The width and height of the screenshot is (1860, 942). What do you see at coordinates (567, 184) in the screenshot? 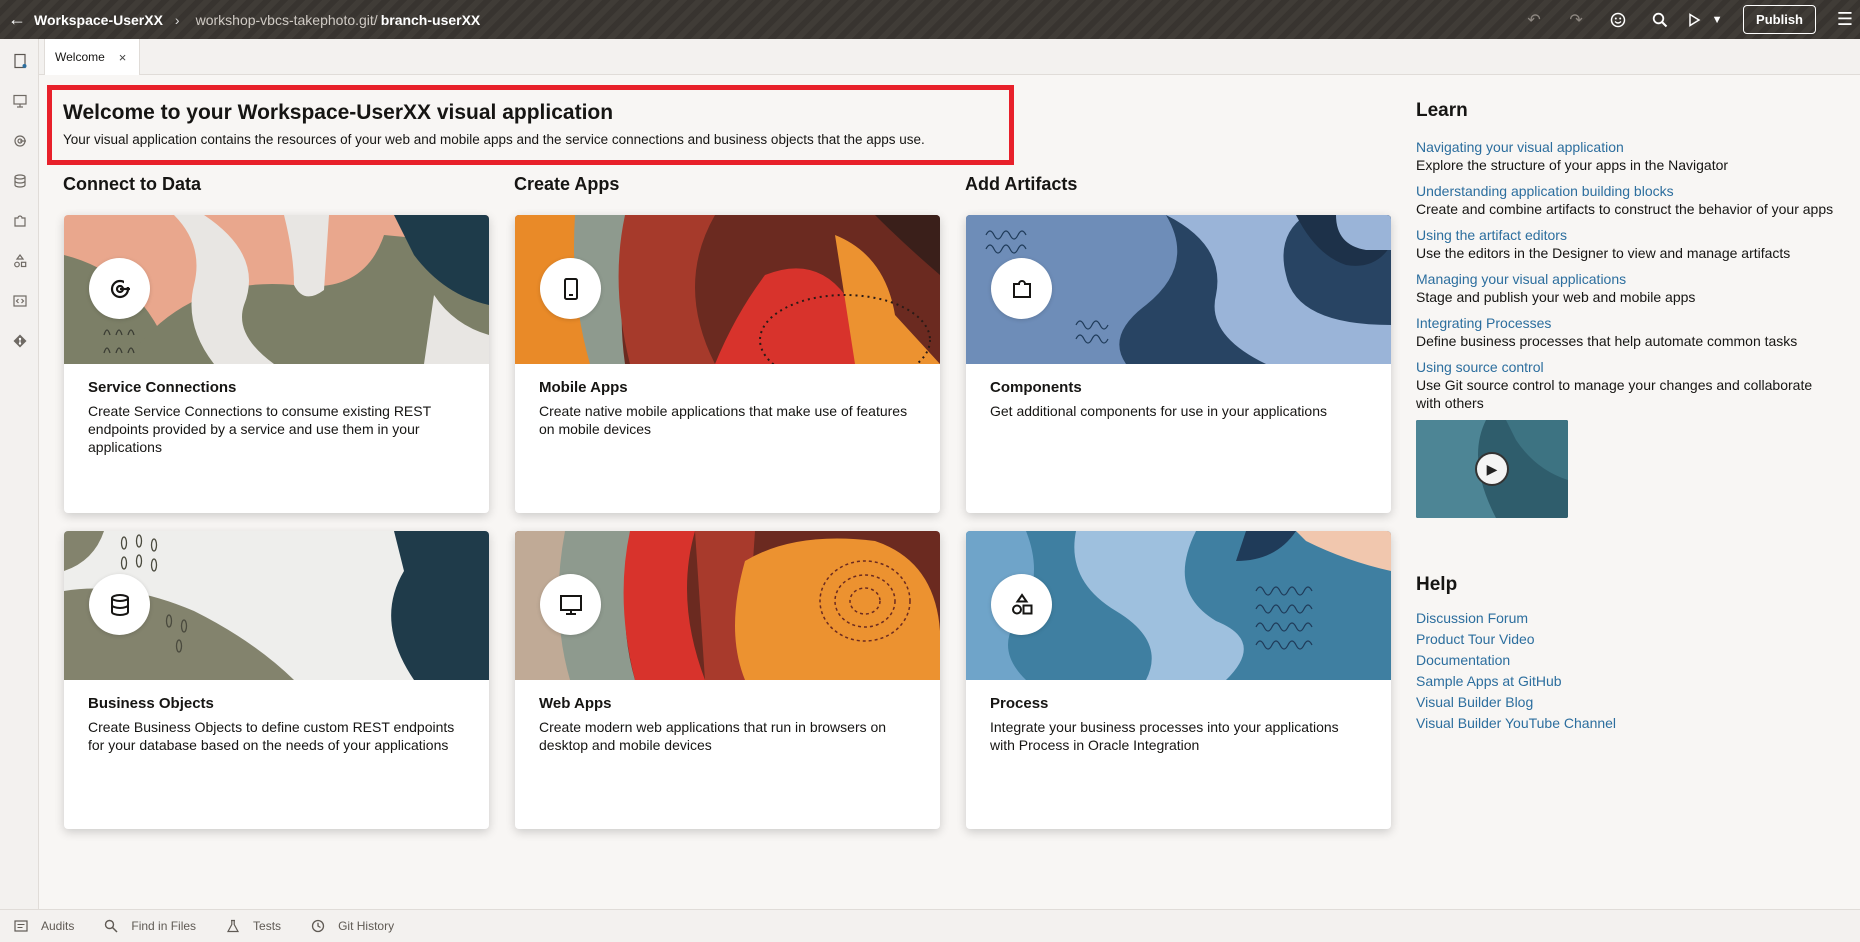
I see `create-apps-heading: Create Apps` at bounding box center [567, 184].